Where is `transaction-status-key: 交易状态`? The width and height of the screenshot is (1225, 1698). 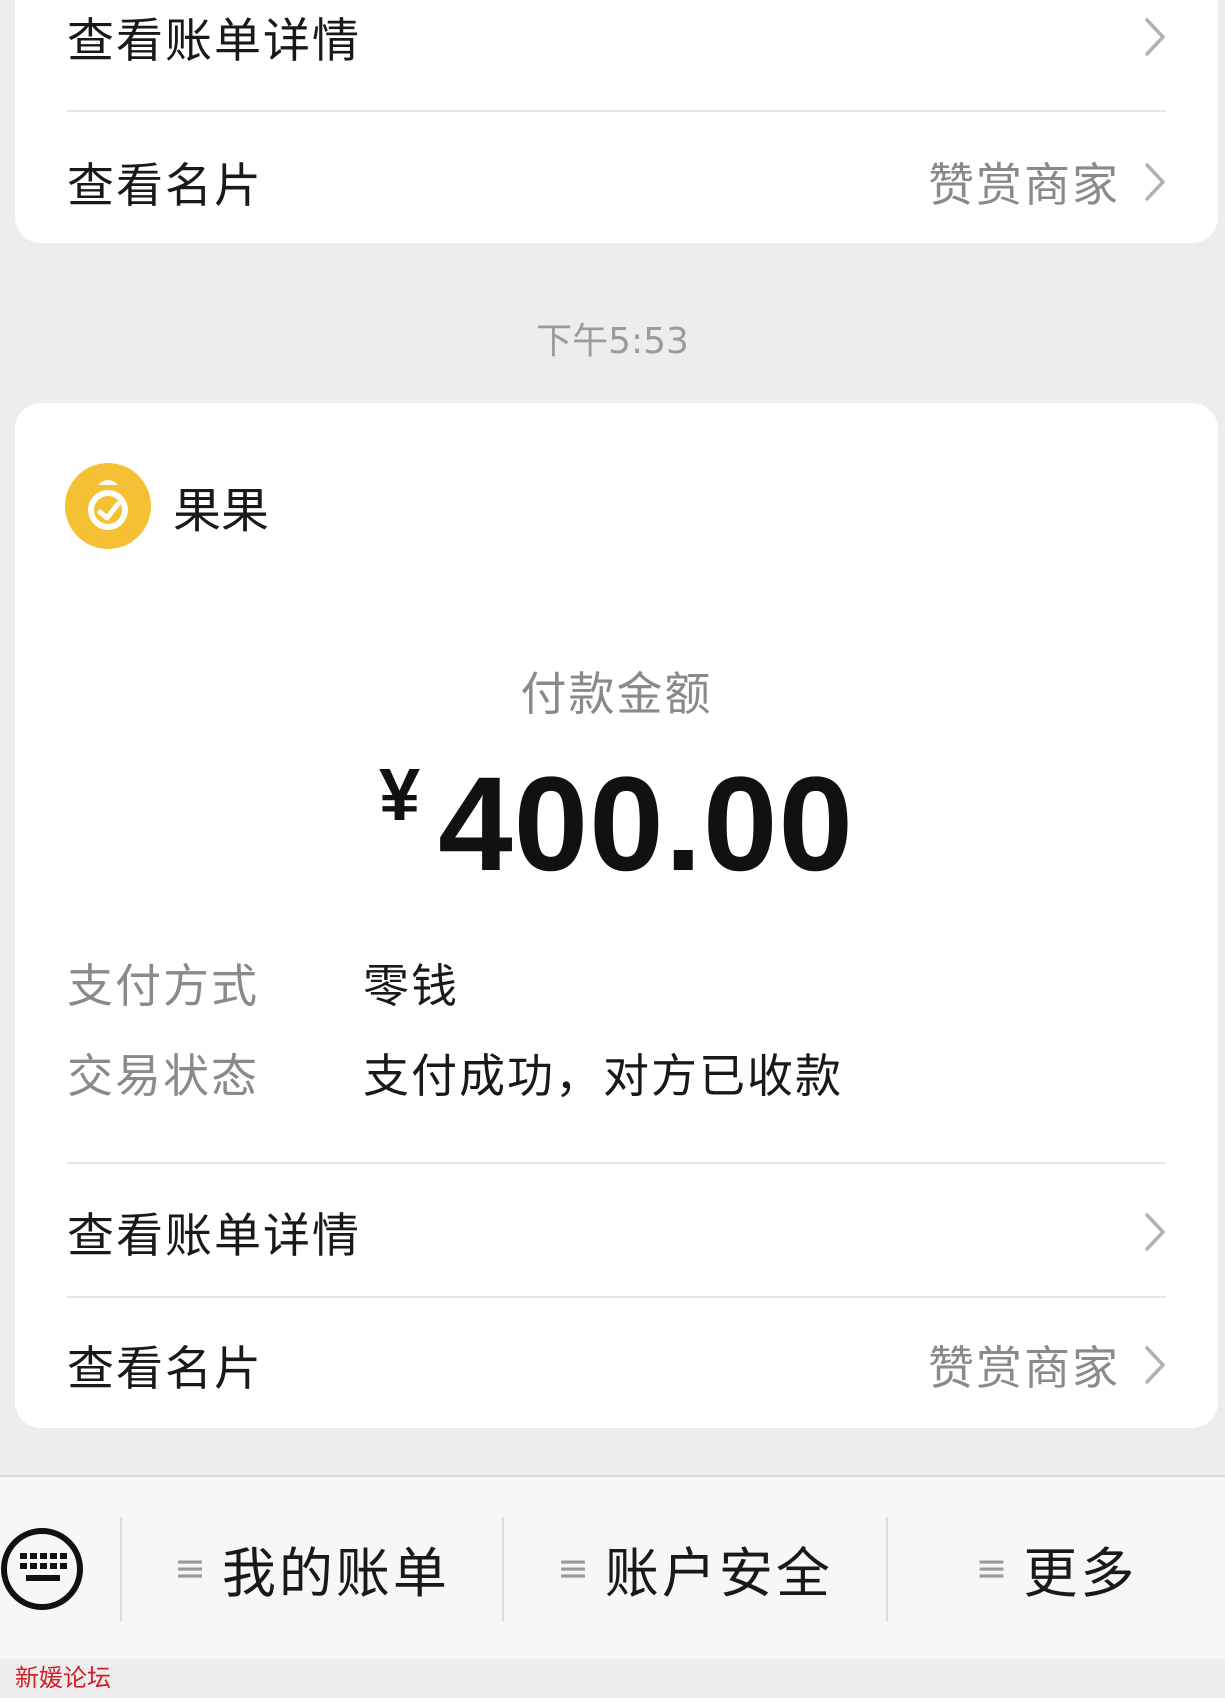 transaction-status-key: 交易状态 is located at coordinates (163, 1076).